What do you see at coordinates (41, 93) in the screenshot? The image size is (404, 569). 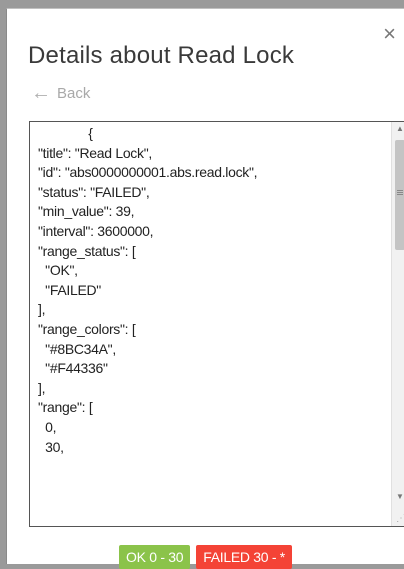 I see `arrow-left-icon: ←` at bounding box center [41, 93].